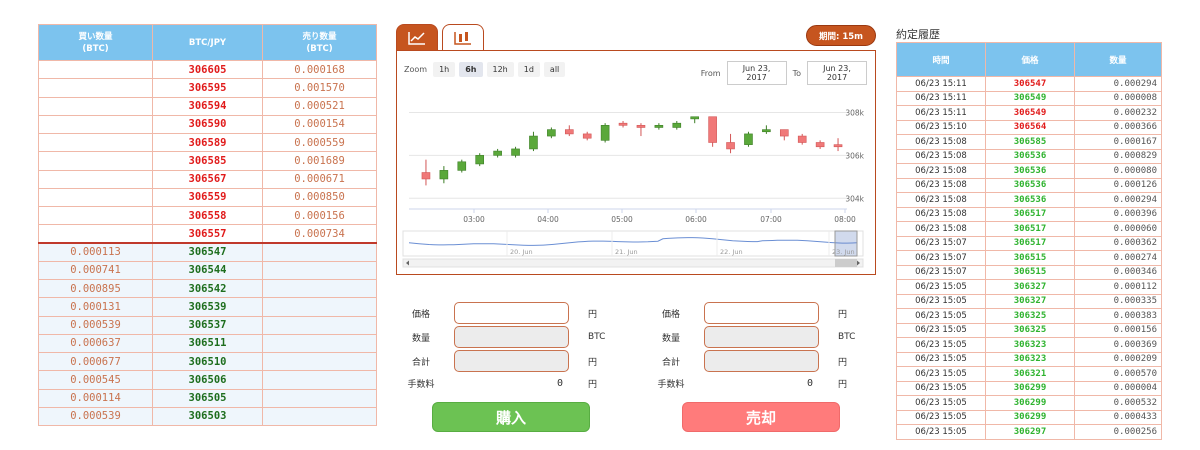 This screenshot has width=1200, height=450. I want to click on buy-price-input, so click(511, 313).